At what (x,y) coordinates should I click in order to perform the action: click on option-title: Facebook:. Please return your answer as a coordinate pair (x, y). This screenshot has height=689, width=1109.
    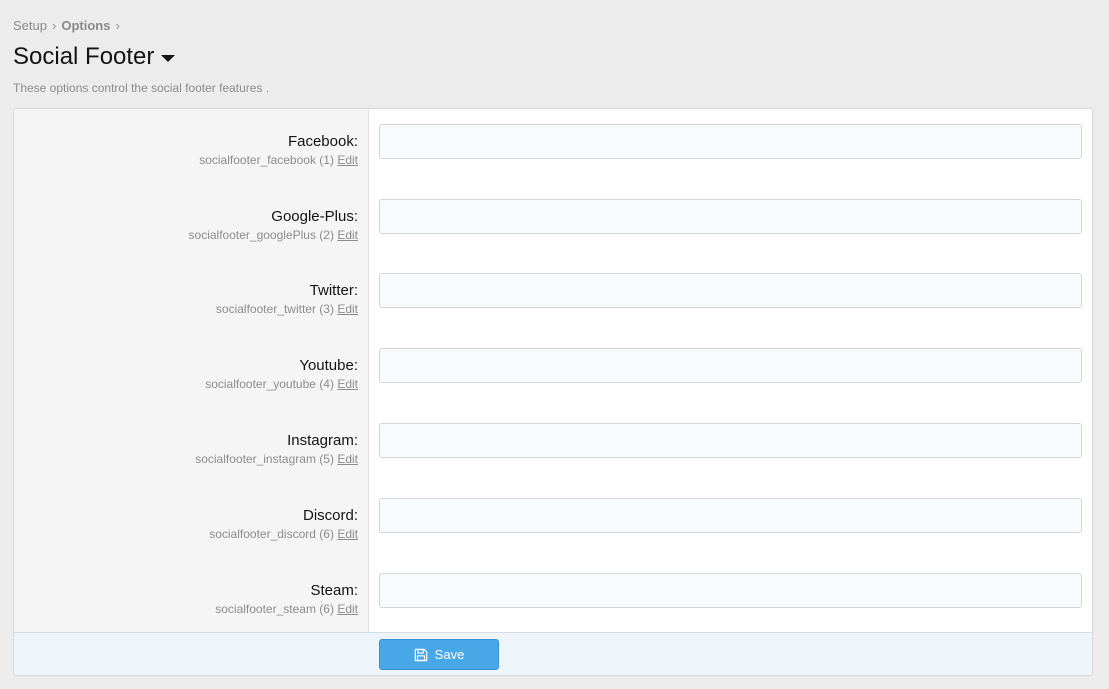
    Looking at the image, I should click on (322, 141).